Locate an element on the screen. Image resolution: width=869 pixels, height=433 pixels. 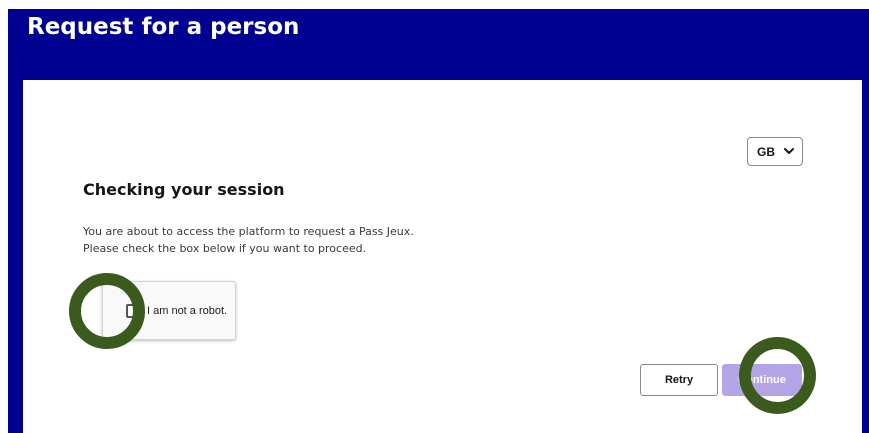
page-title: Request for a person is located at coordinates (163, 27).